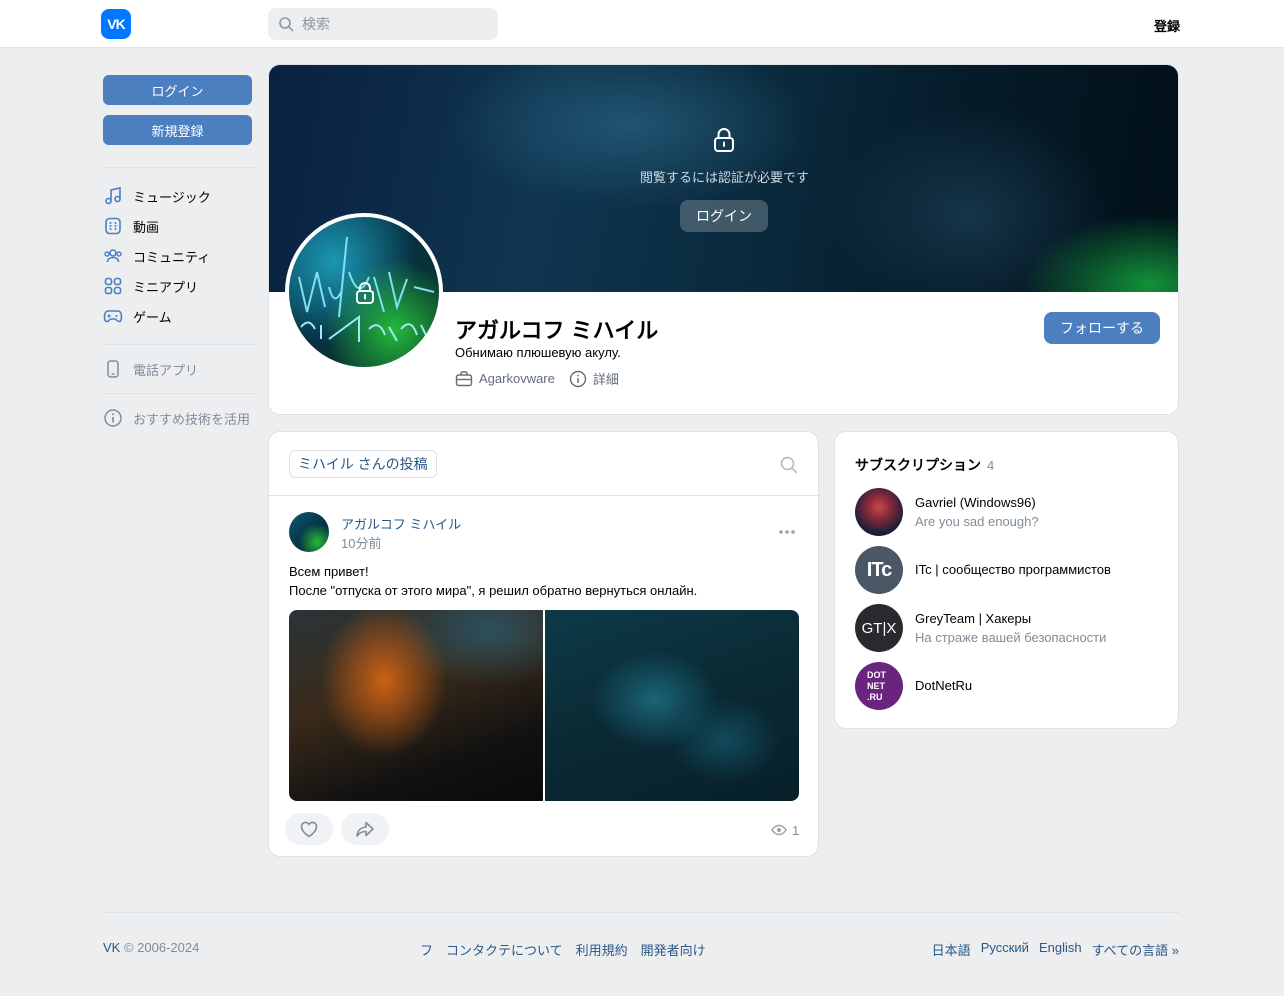 This screenshot has height=996, width=1284. I want to click on footer-divider, so click(641, 912).